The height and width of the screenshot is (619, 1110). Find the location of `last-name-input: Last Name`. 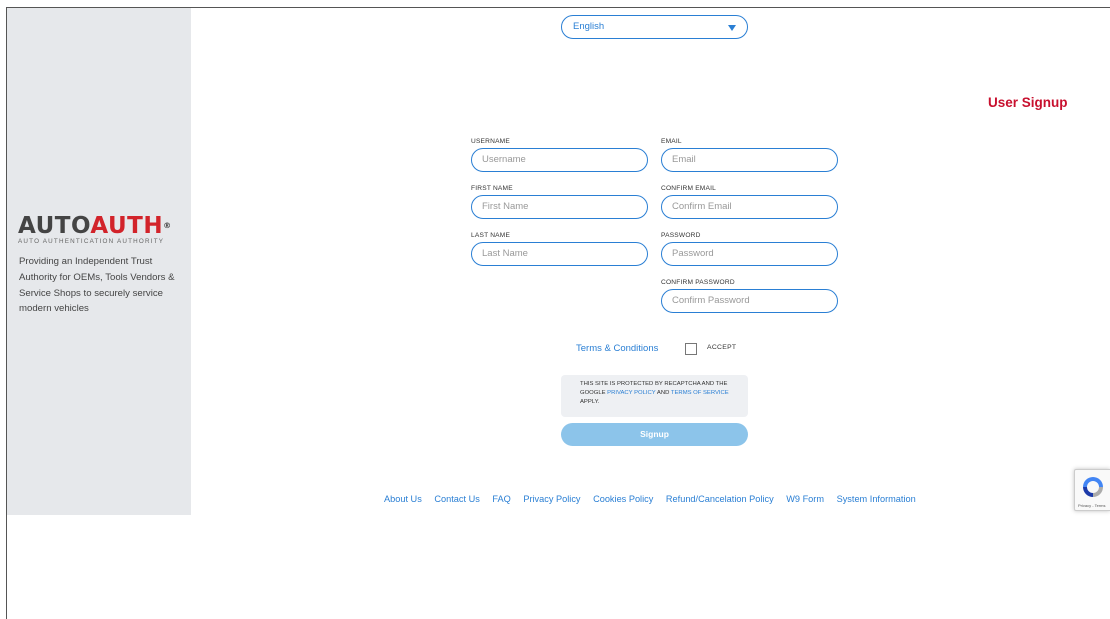

last-name-input: Last Name is located at coordinates (559, 254).